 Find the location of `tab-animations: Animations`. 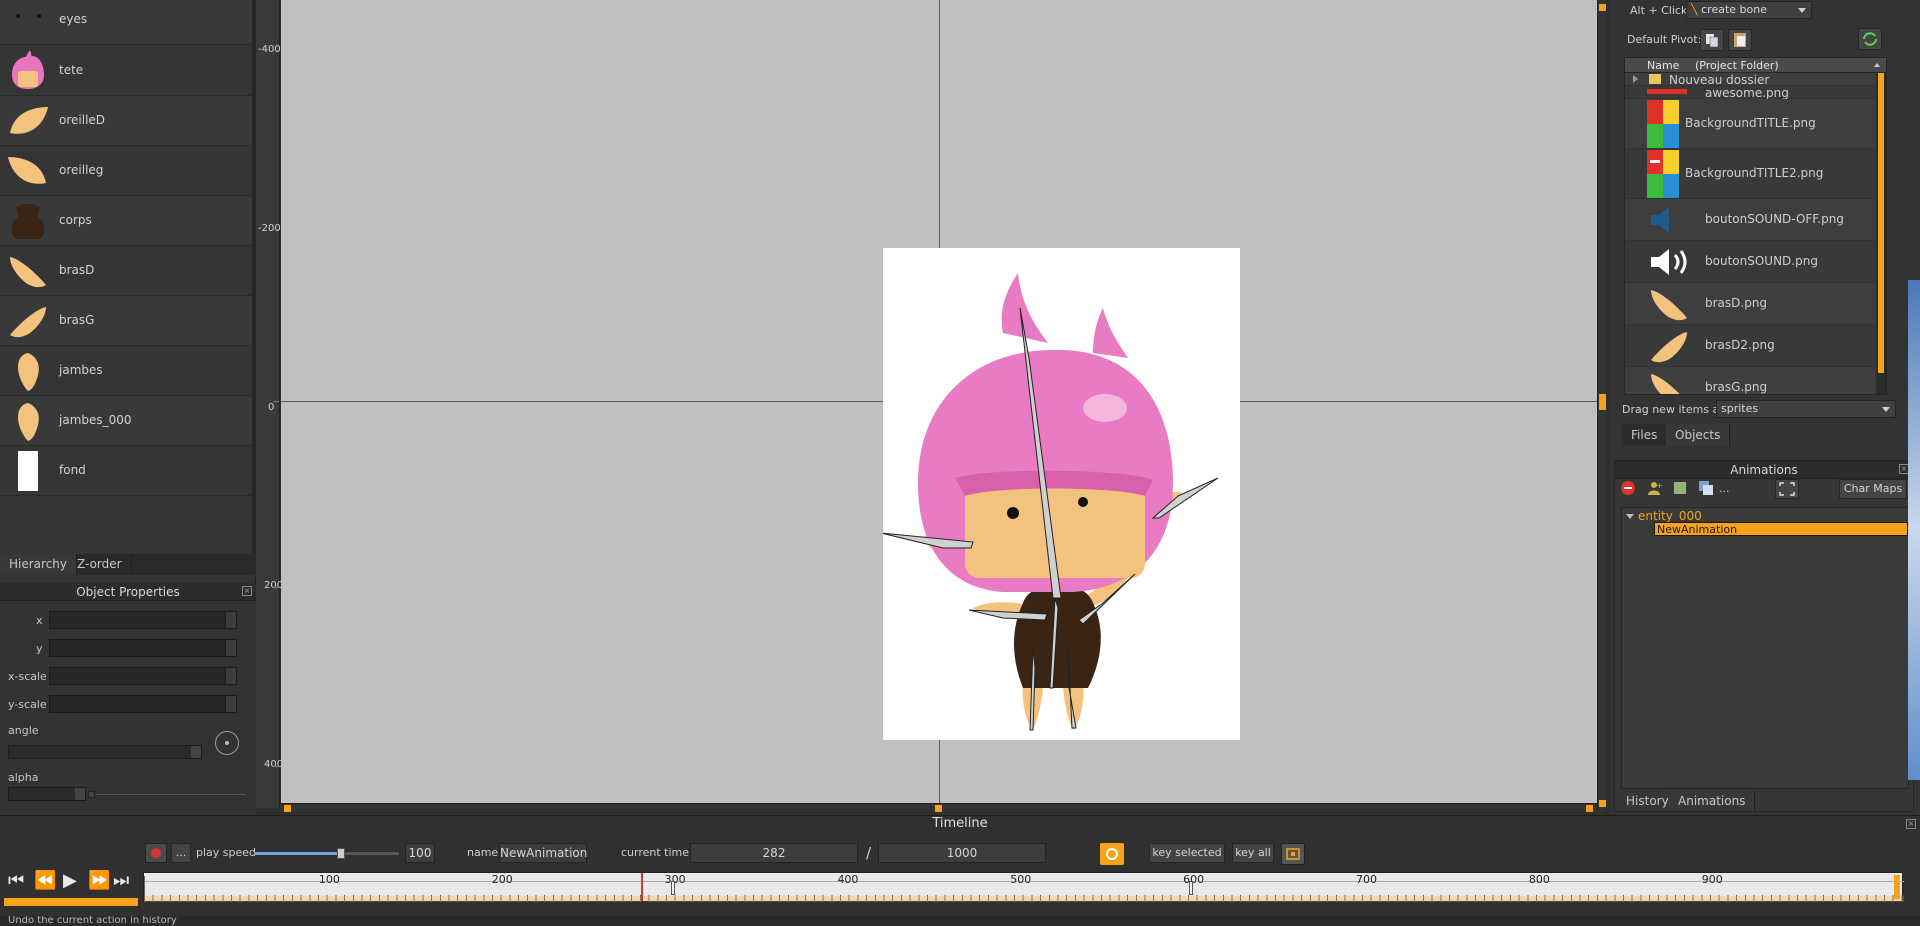

tab-animations: Animations is located at coordinates (1712, 801).